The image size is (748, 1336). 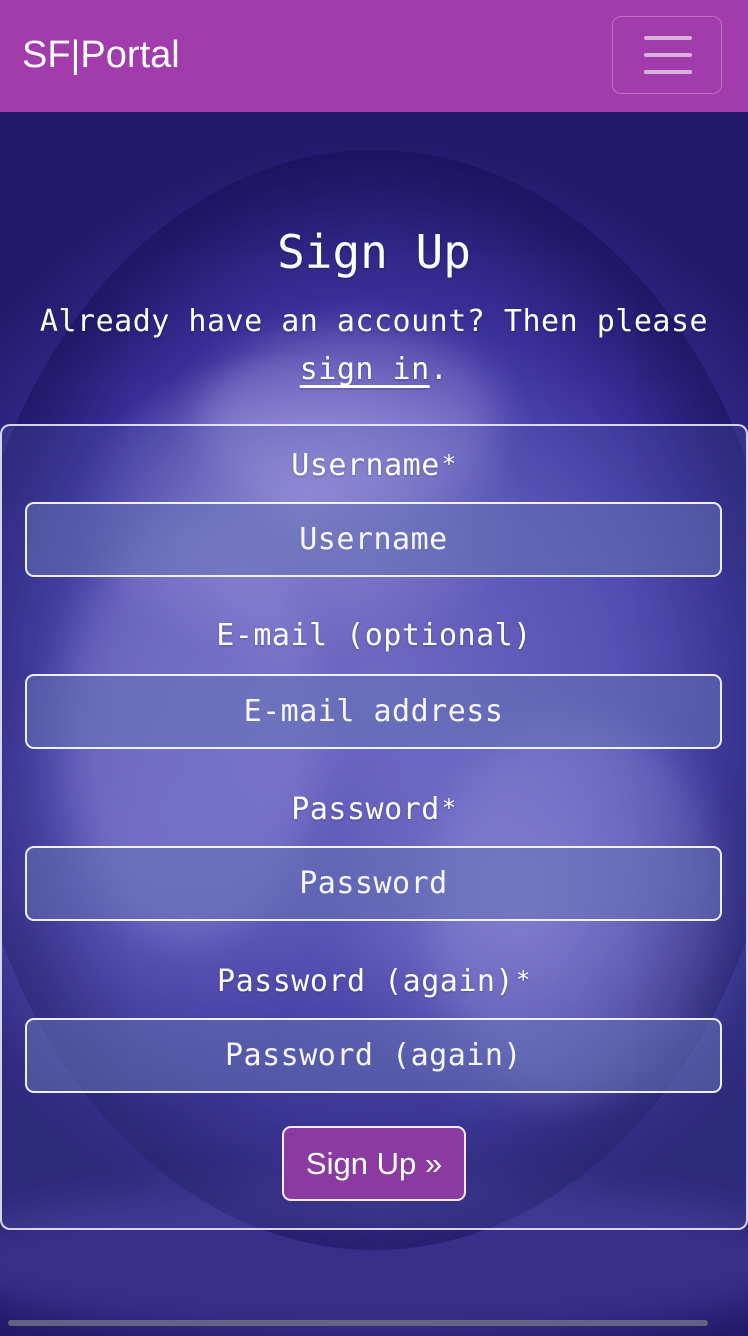 What do you see at coordinates (439, 369) in the screenshot?
I see `signin-prompt-period: .` at bounding box center [439, 369].